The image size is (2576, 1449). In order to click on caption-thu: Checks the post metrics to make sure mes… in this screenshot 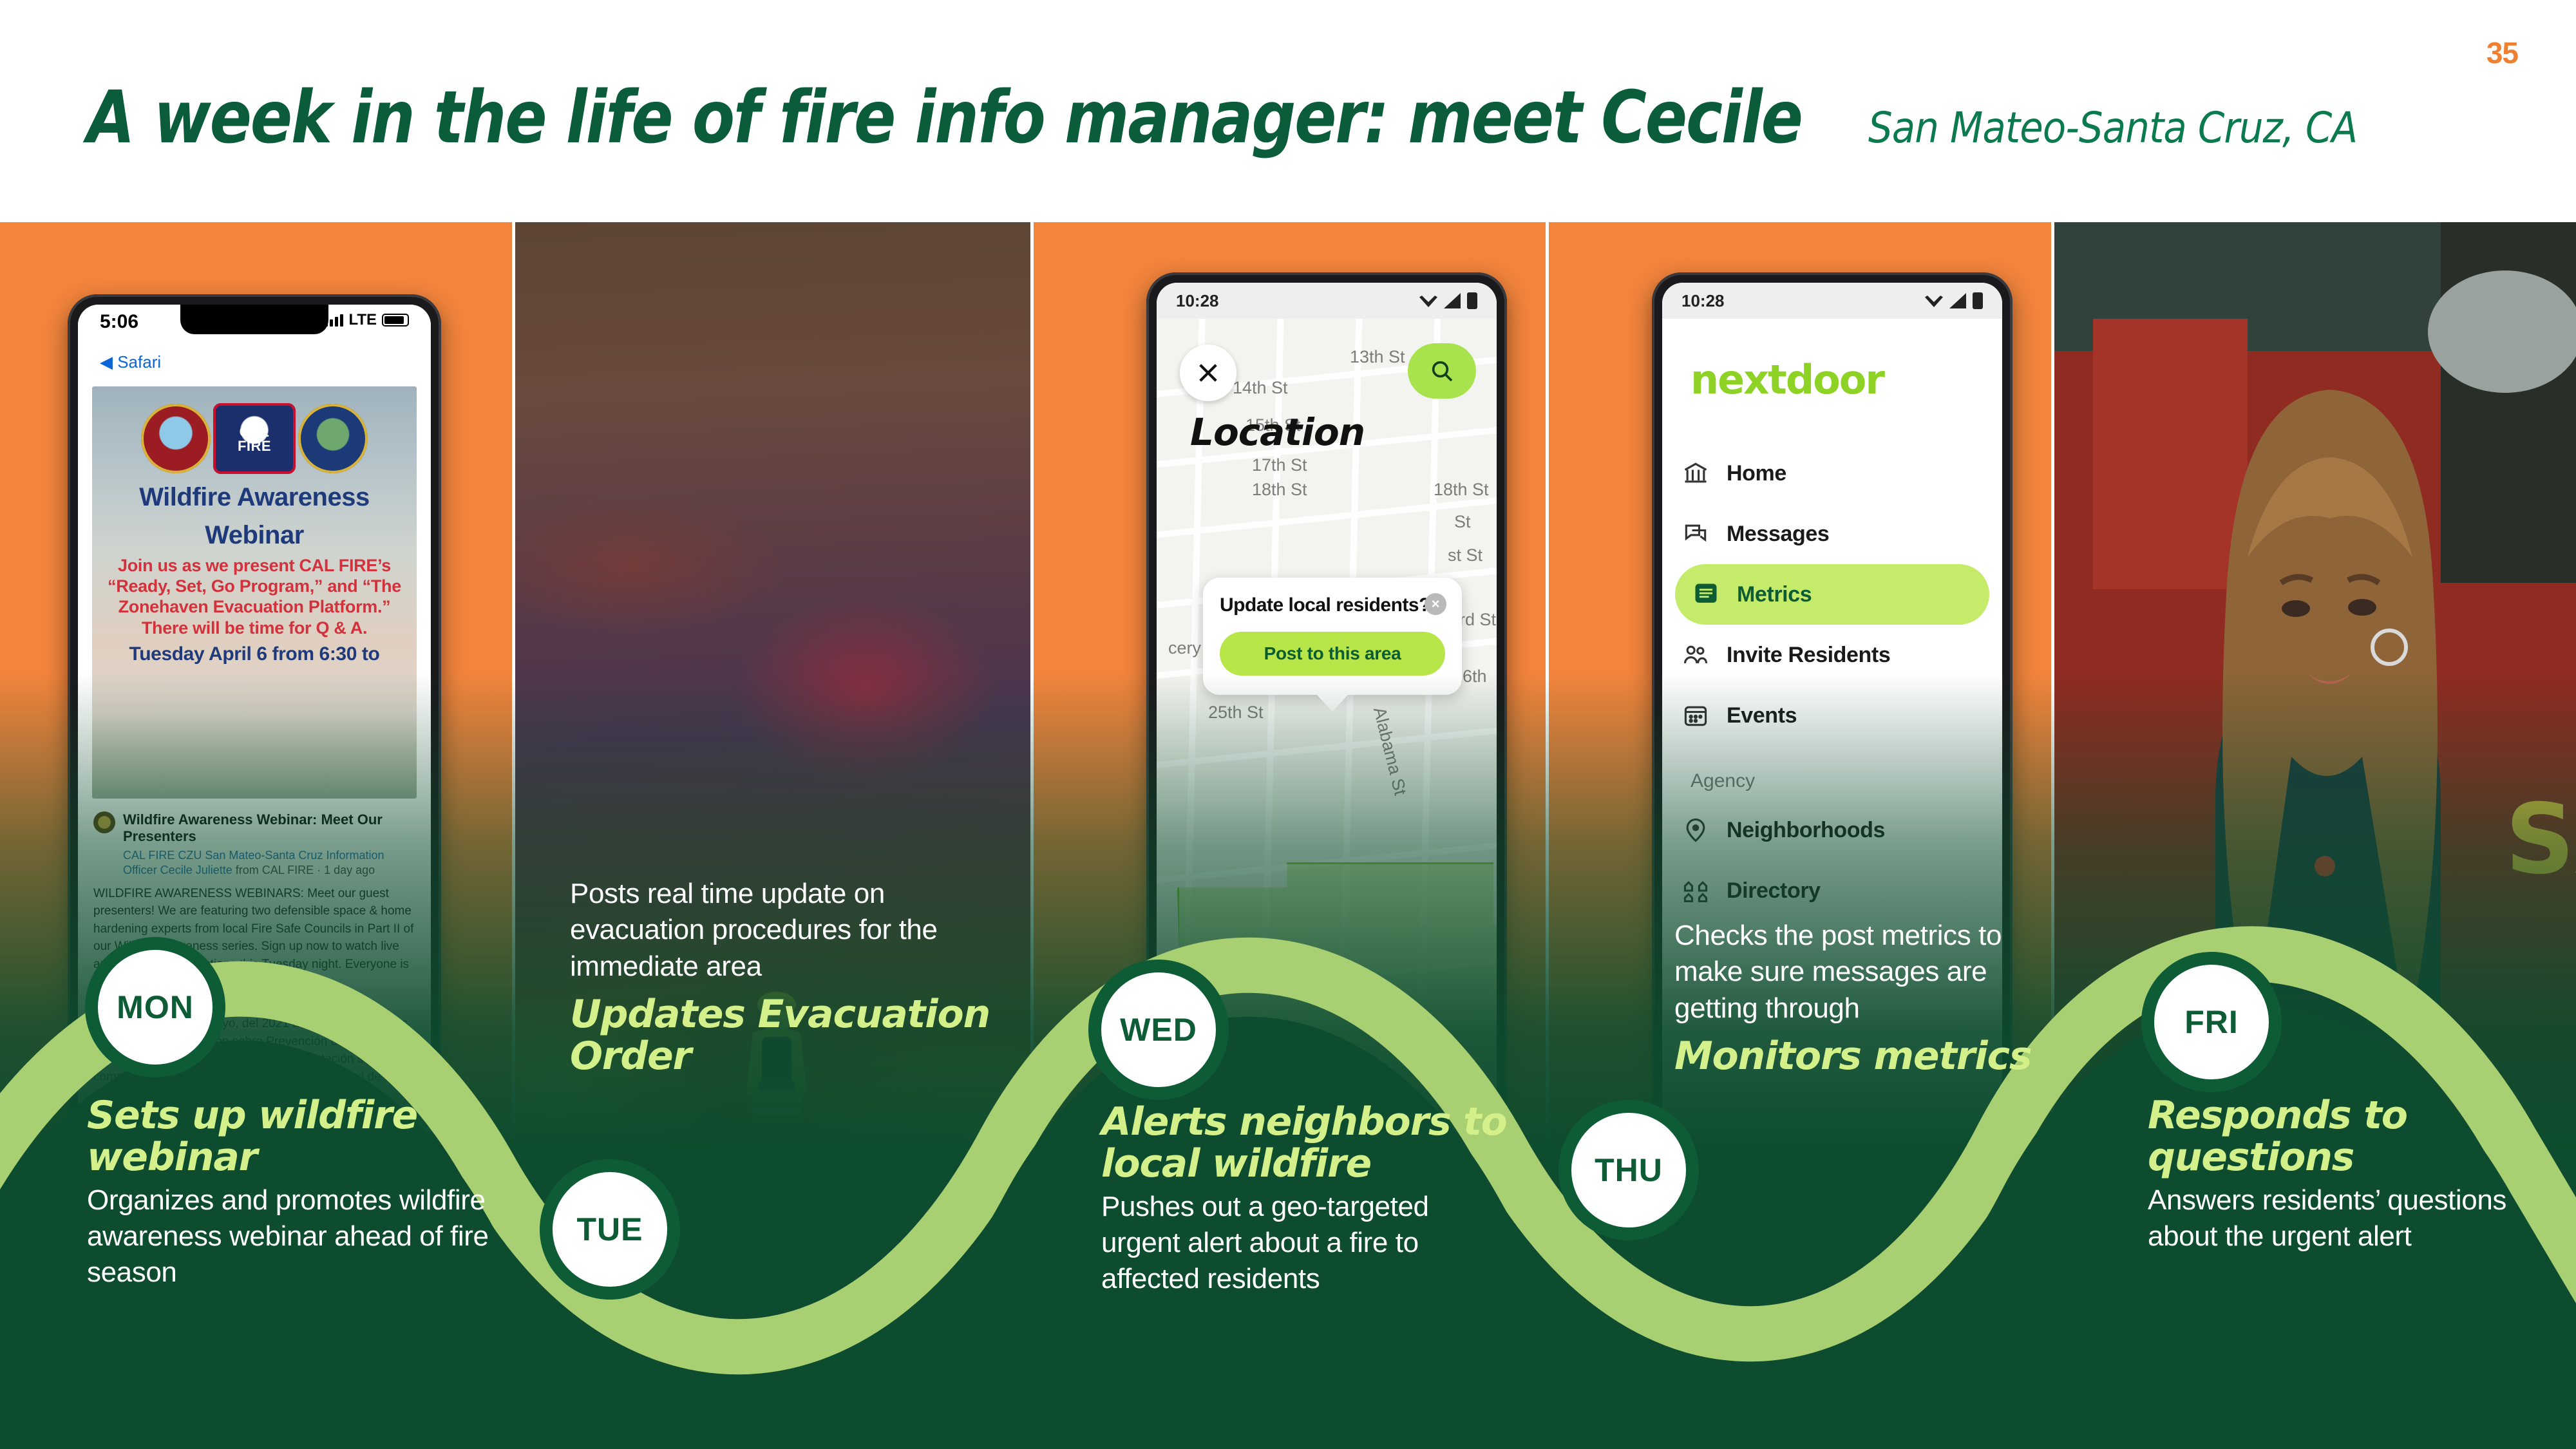, I will do `click(1874, 998)`.